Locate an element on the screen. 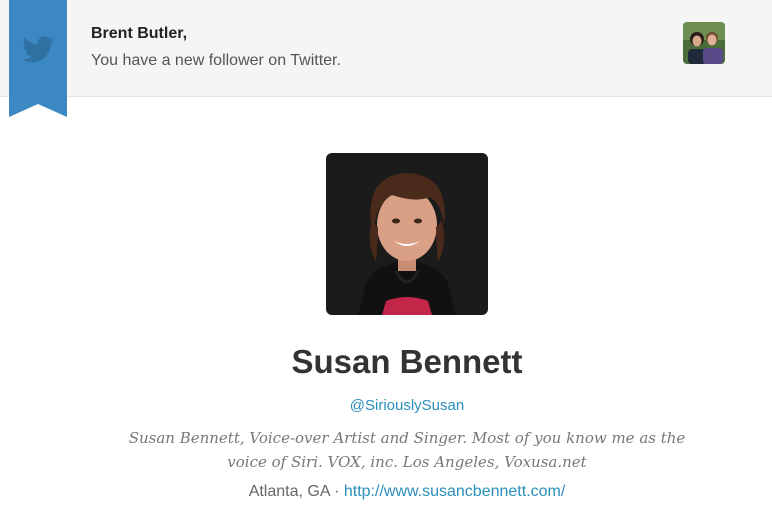 This screenshot has width=772, height=512. recipient-avatar is located at coordinates (704, 43).